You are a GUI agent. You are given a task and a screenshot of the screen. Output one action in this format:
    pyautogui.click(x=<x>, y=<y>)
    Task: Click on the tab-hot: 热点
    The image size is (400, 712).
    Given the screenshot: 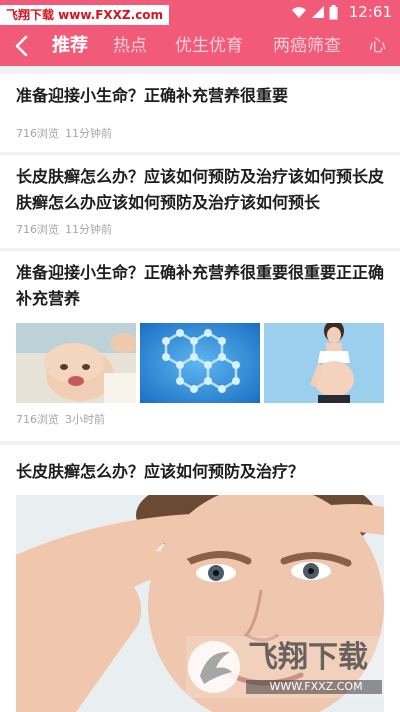 What is the action you would take?
    pyautogui.click(x=130, y=46)
    